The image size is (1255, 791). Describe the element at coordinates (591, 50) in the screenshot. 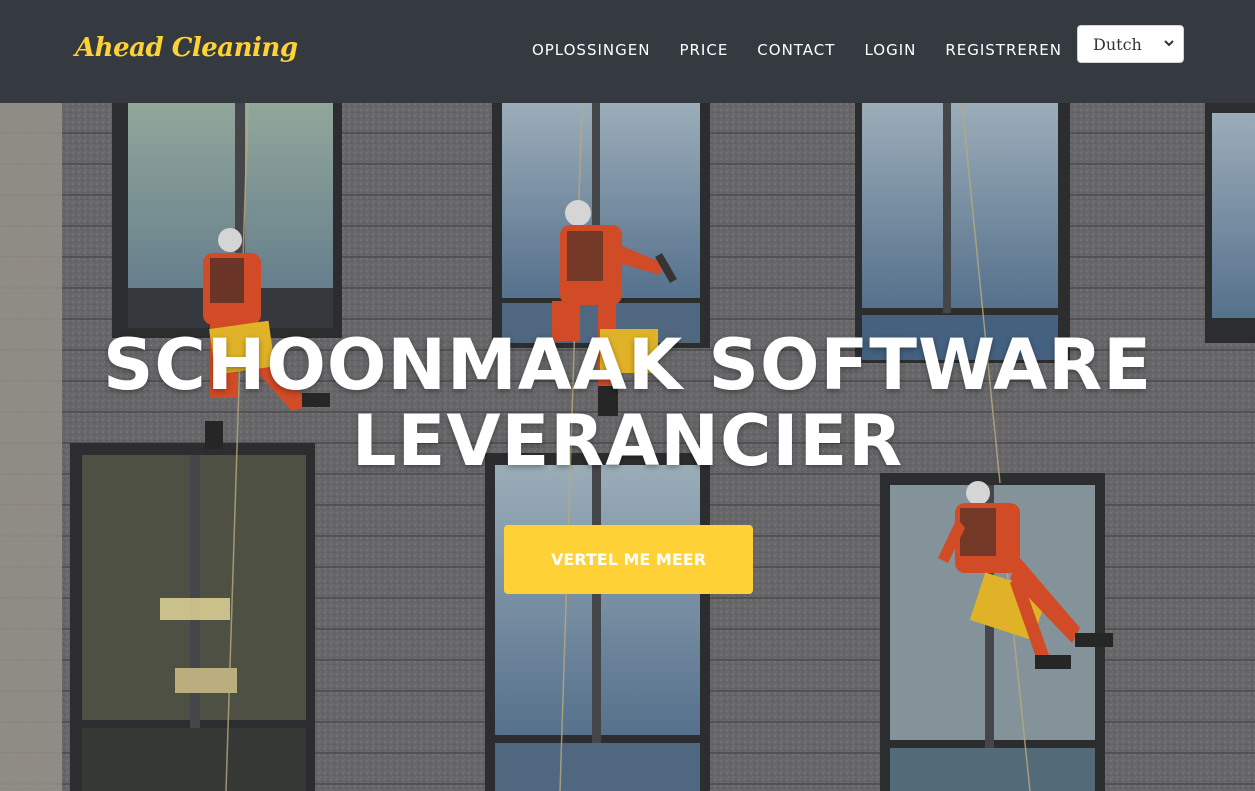

I see `nav-item-oplossingen: OPLOSSINGEN` at that location.